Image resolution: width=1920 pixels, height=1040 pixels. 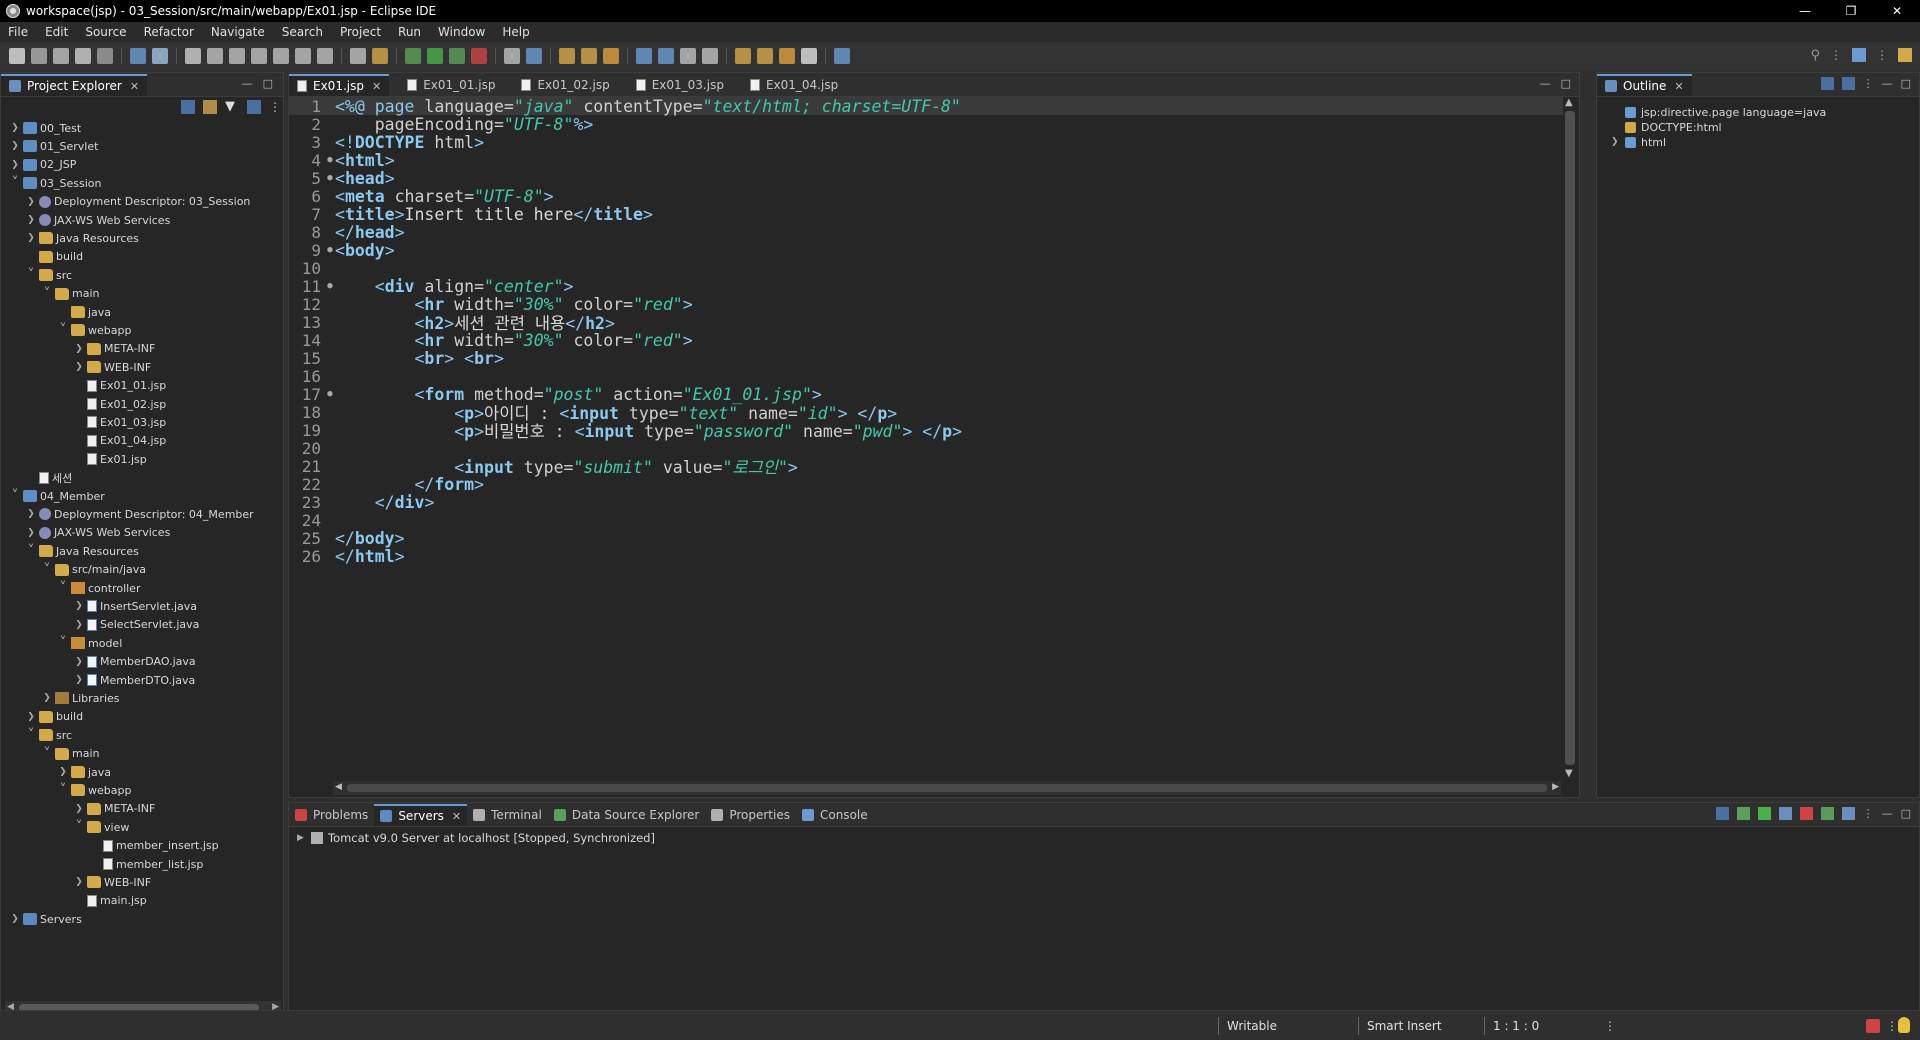 I want to click on code-line: 11 ● <div align="center">, so click(x=926, y=286).